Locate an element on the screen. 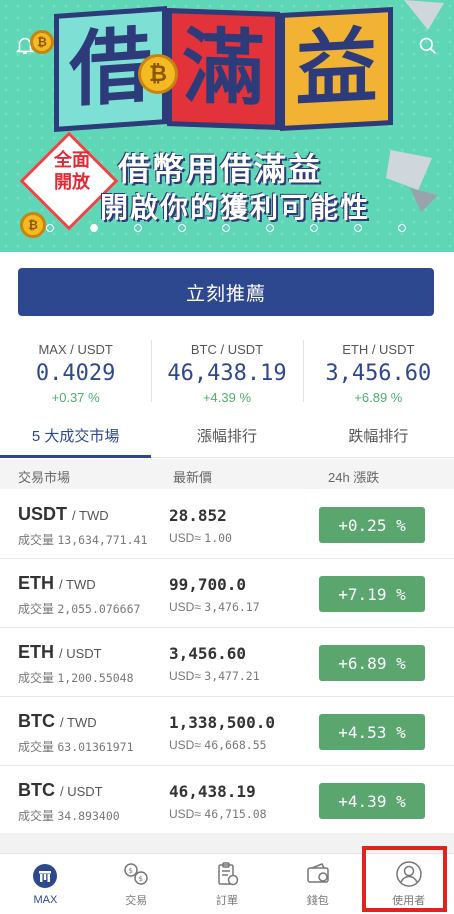 Image resolution: width=454 pixels, height=914 pixels. row-volume: 成交量 34.893400 is located at coordinates (69, 816).